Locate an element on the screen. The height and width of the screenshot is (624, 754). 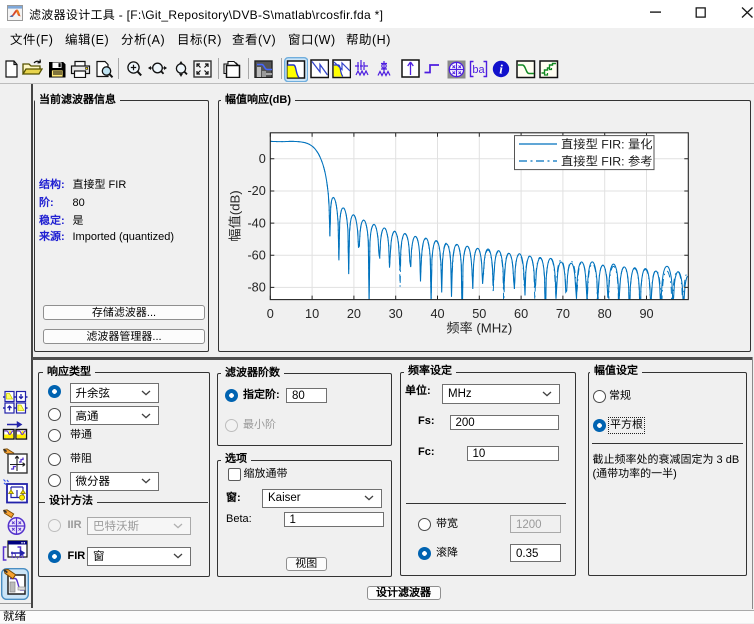
svg-text: 30 is located at coordinates (396, 314).